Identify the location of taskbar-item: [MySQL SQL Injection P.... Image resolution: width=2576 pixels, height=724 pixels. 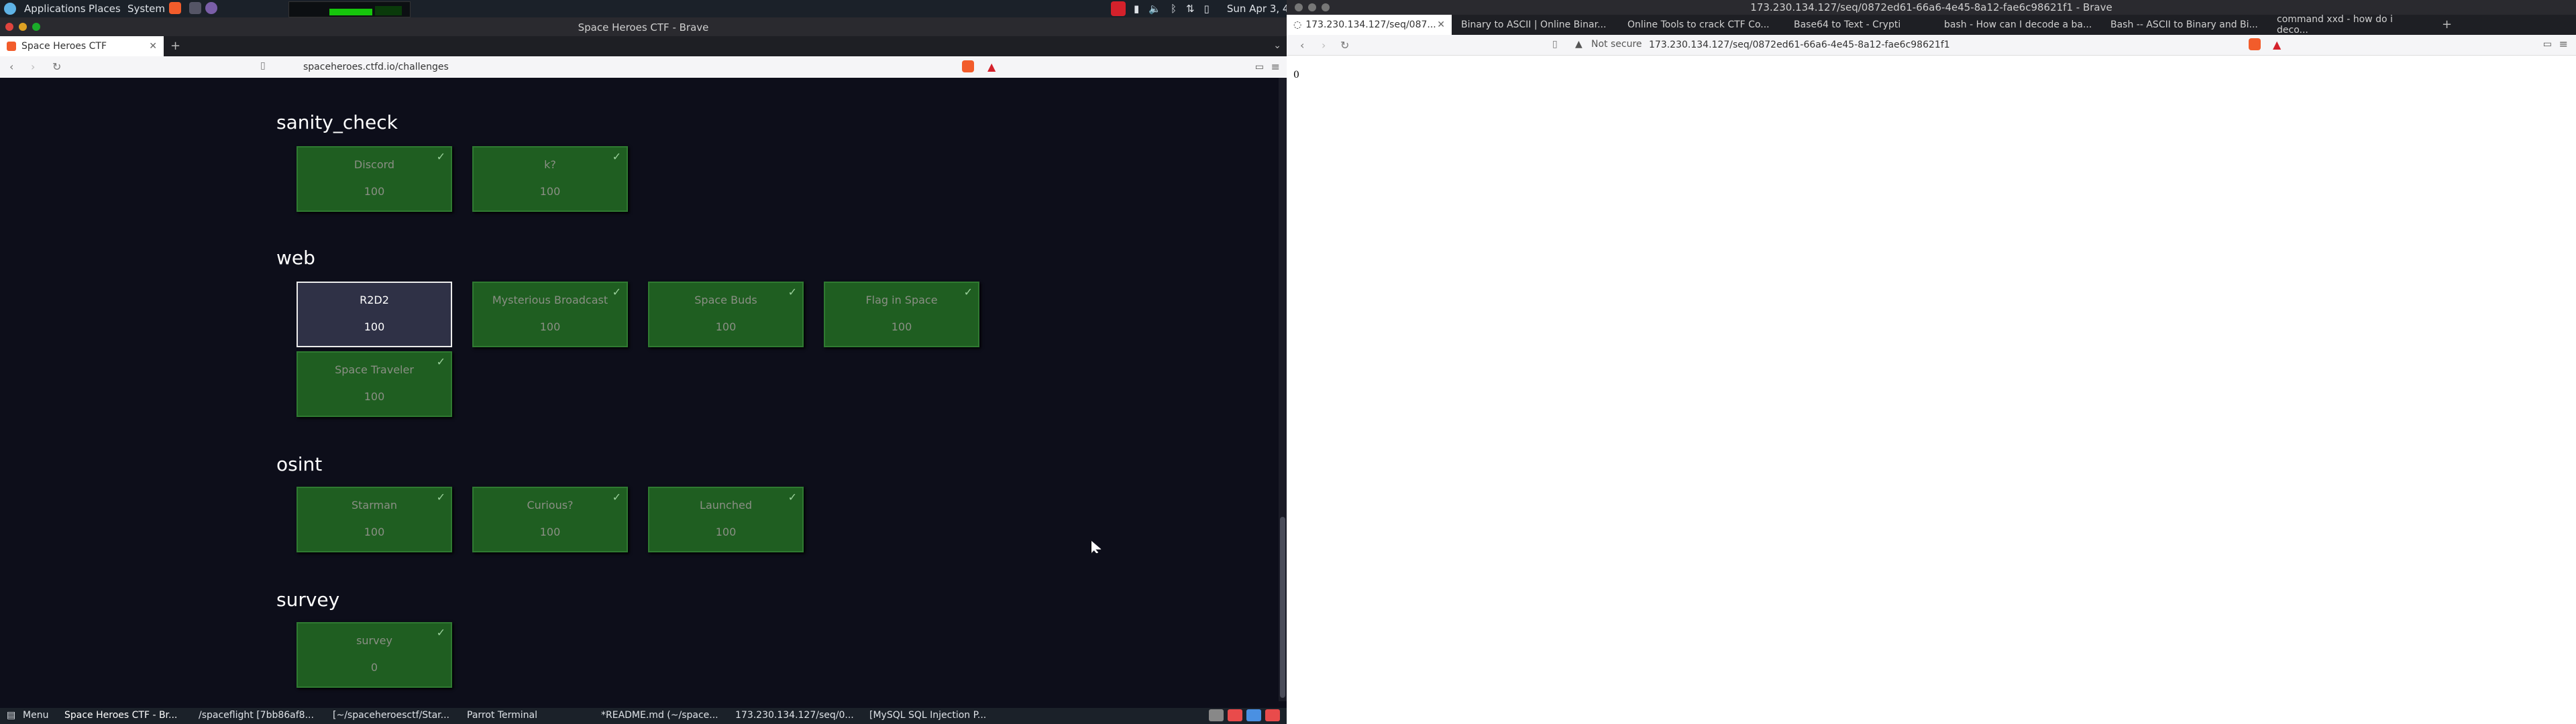
(927, 715).